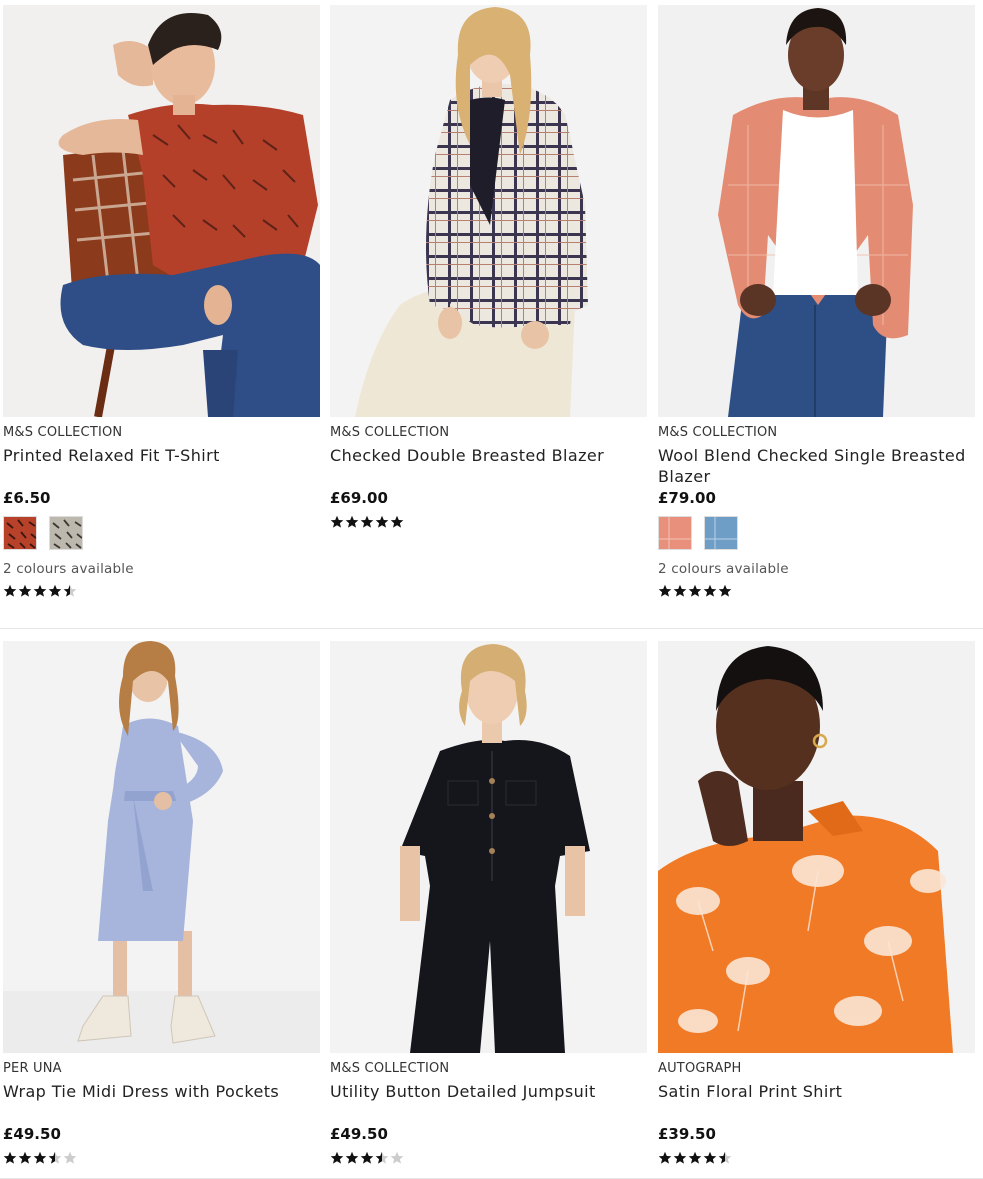 The height and width of the screenshot is (1179, 983). I want to click on product-price: £79.00, so click(687, 498).